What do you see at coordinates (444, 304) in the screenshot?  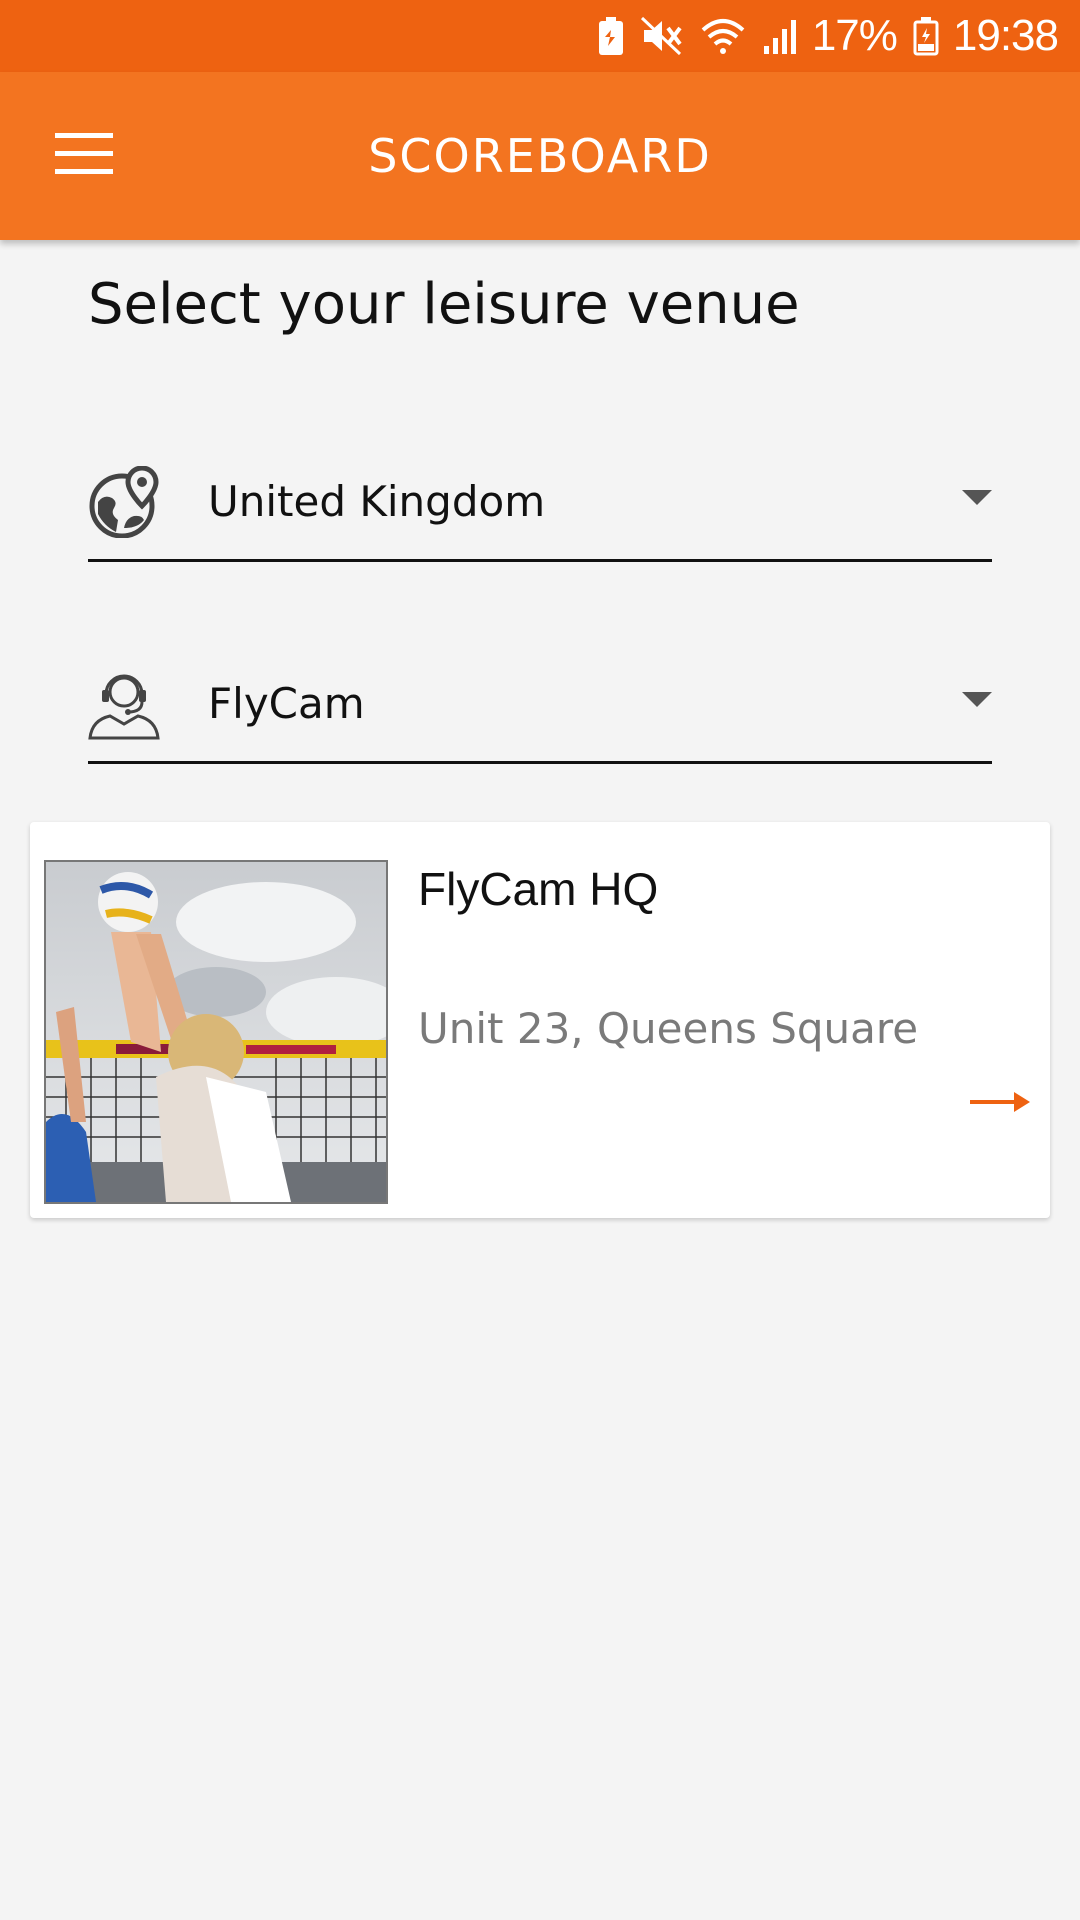 I see `page-heading: Select your leisure venue` at bounding box center [444, 304].